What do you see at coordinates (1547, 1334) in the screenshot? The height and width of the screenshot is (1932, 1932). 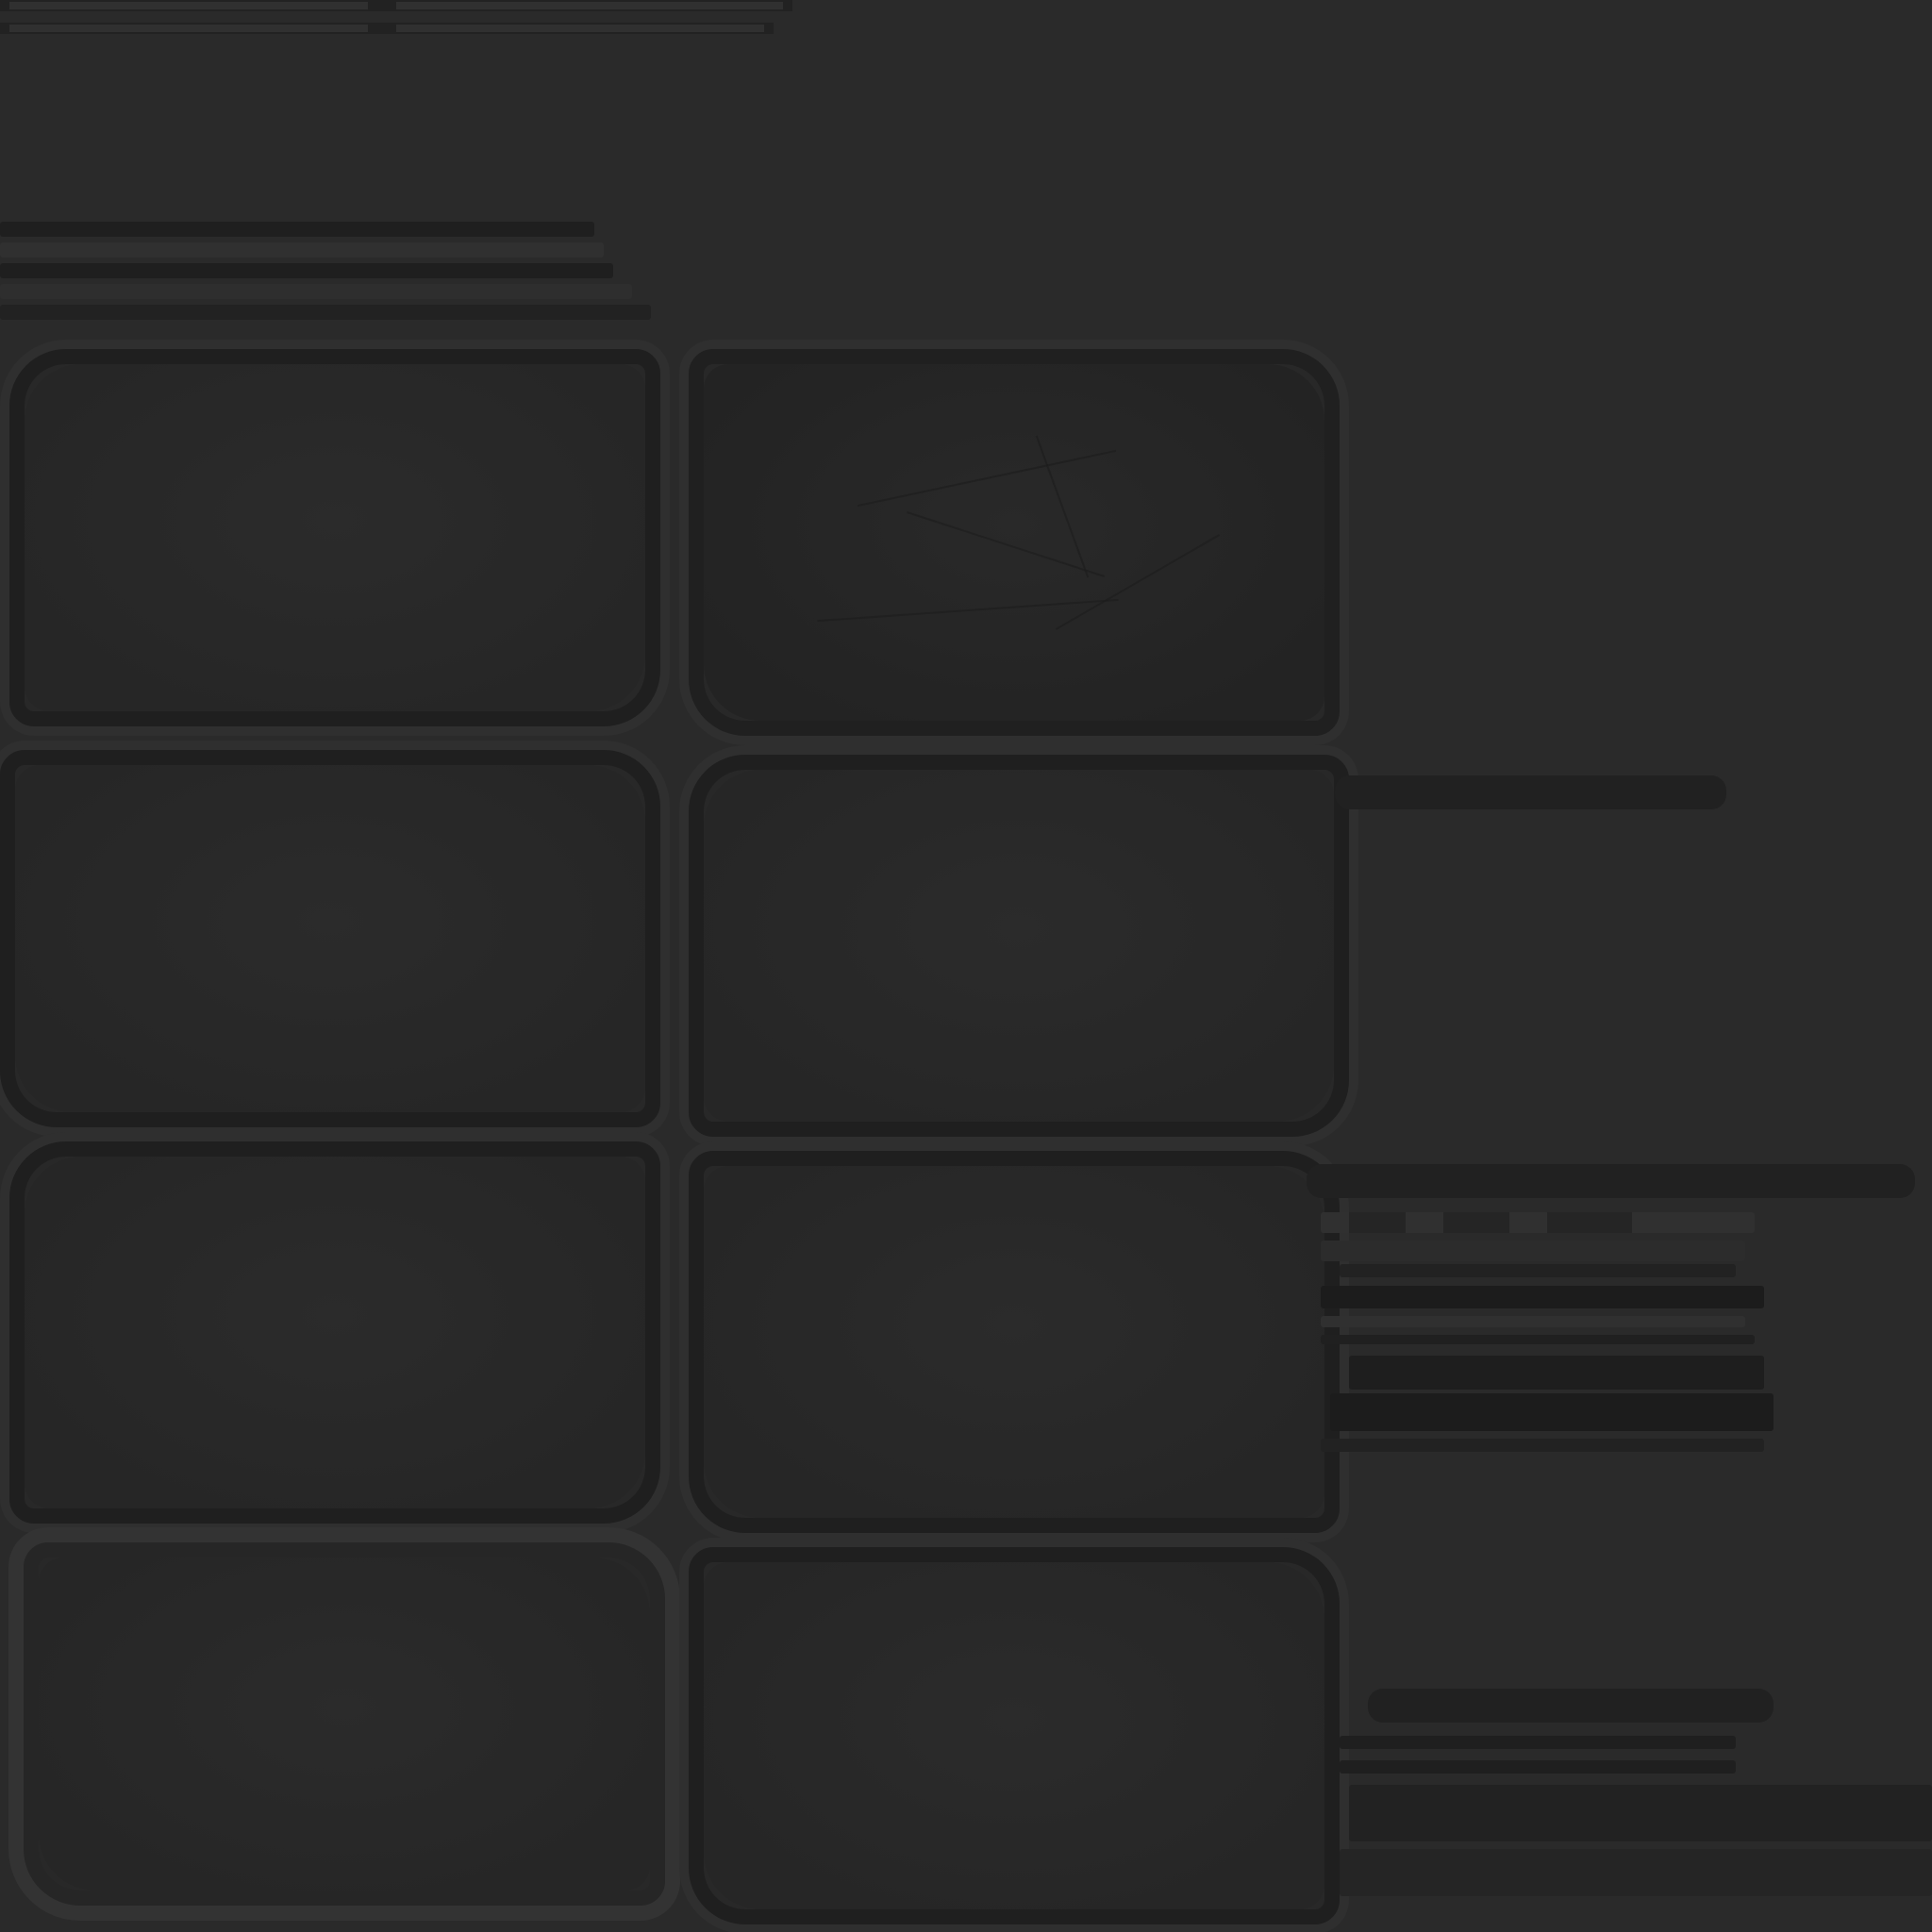 I see `right-list` at bounding box center [1547, 1334].